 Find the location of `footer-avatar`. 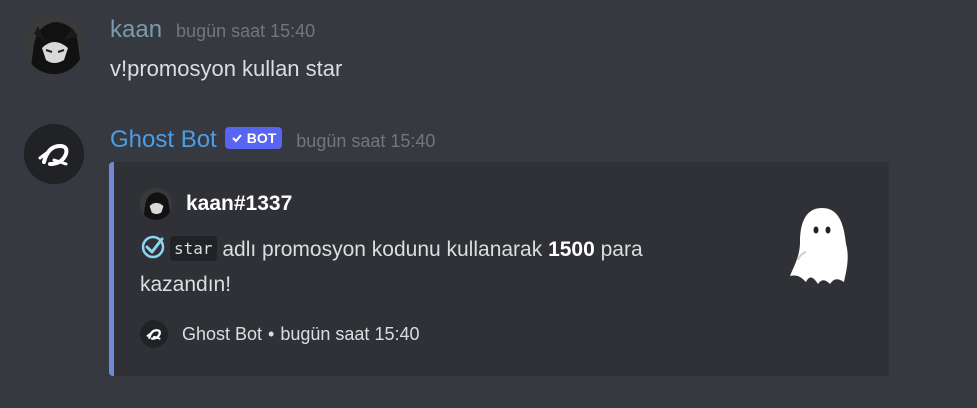

footer-avatar is located at coordinates (154, 334).